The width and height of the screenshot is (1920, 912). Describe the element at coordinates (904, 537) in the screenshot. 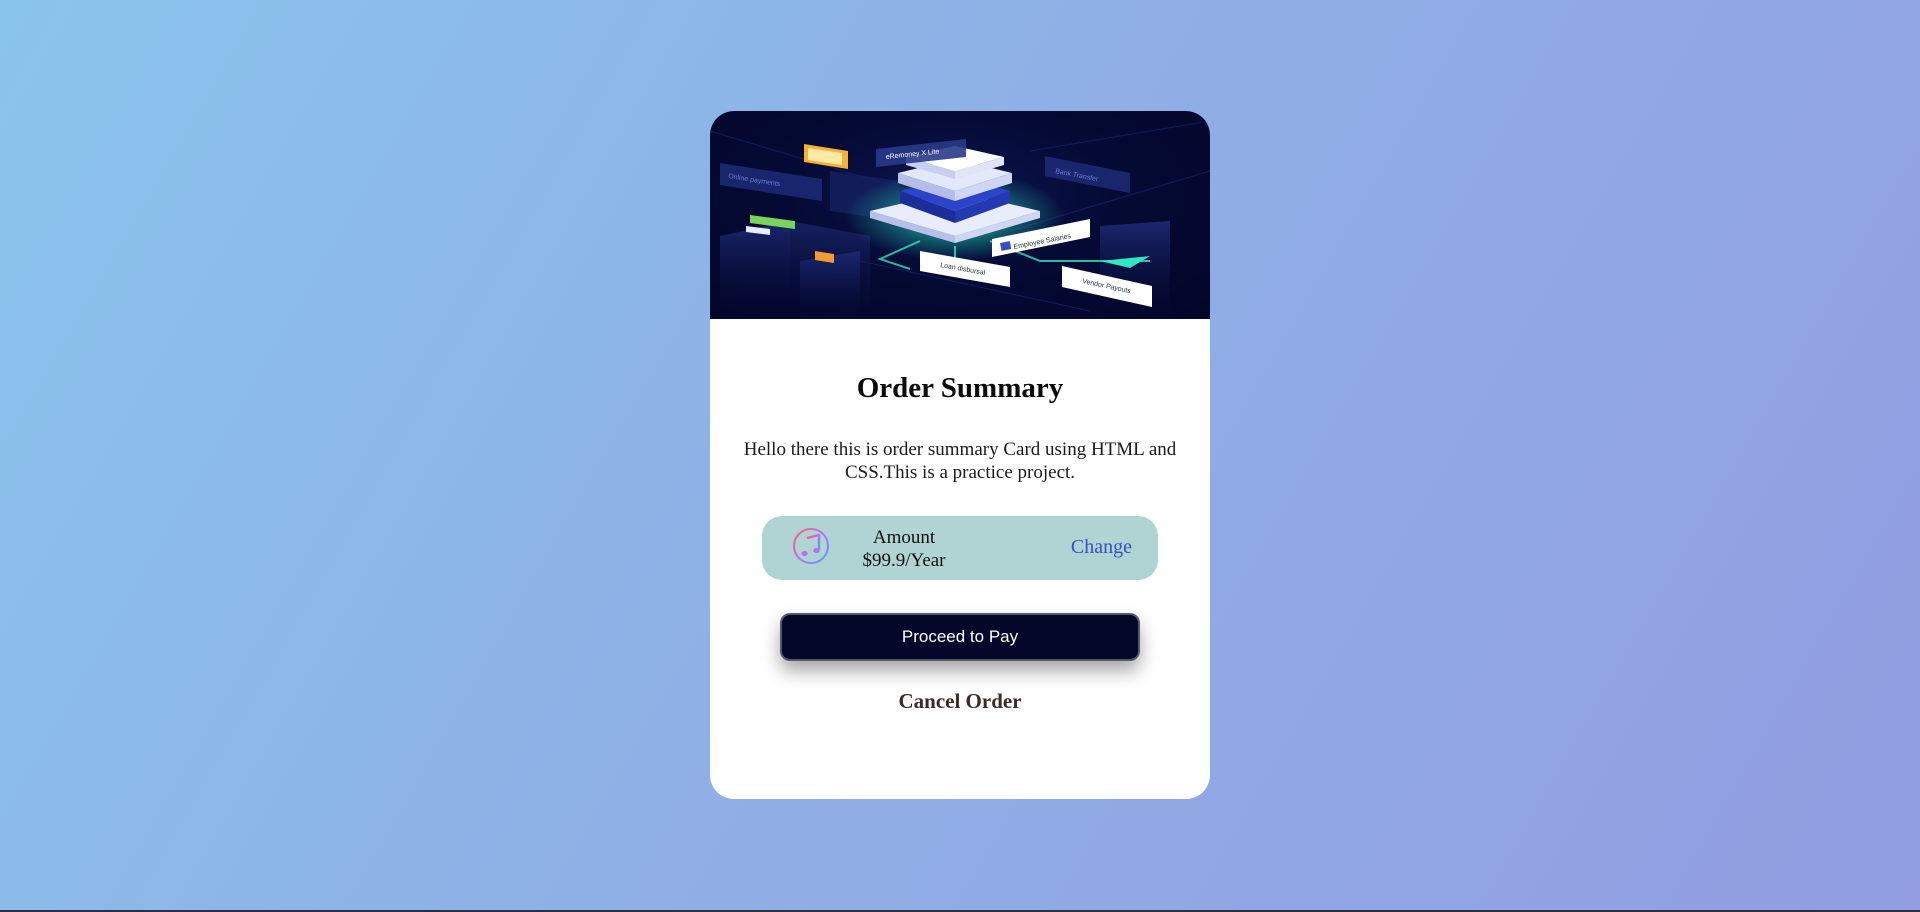

I see `plan-label: Amount` at that location.